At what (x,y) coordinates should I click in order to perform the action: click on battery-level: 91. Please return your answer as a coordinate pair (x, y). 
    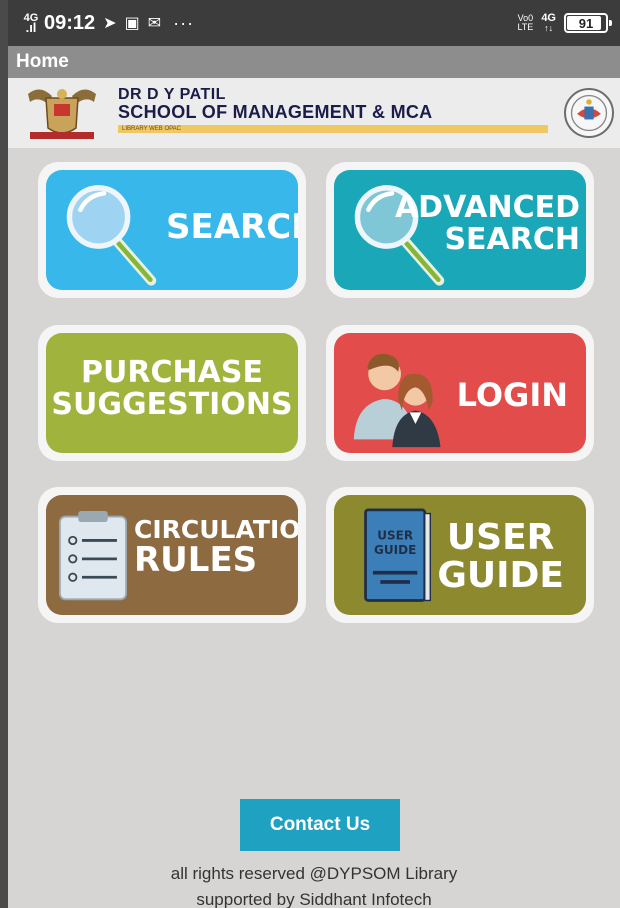
    Looking at the image, I should click on (586, 23).